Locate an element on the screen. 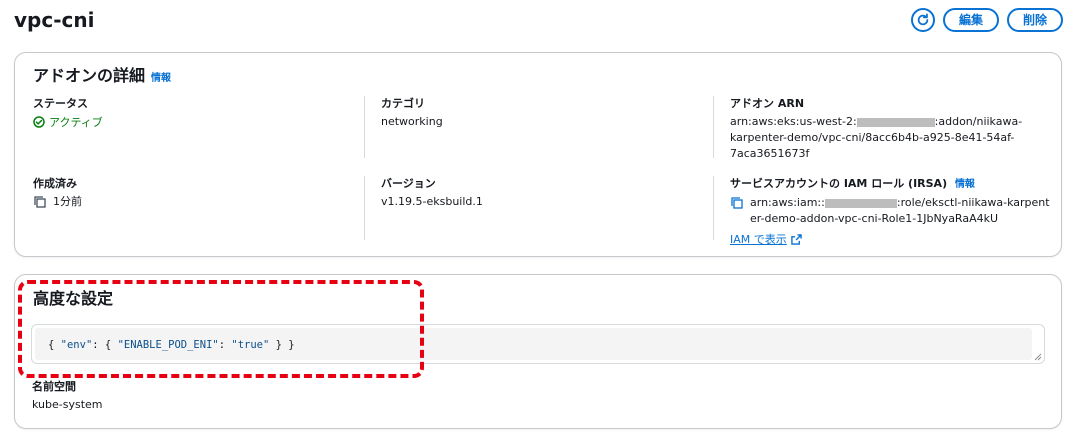 The height and width of the screenshot is (438, 1081). addon-details-heading: アドオンの詳細 情報 is located at coordinates (102, 77).